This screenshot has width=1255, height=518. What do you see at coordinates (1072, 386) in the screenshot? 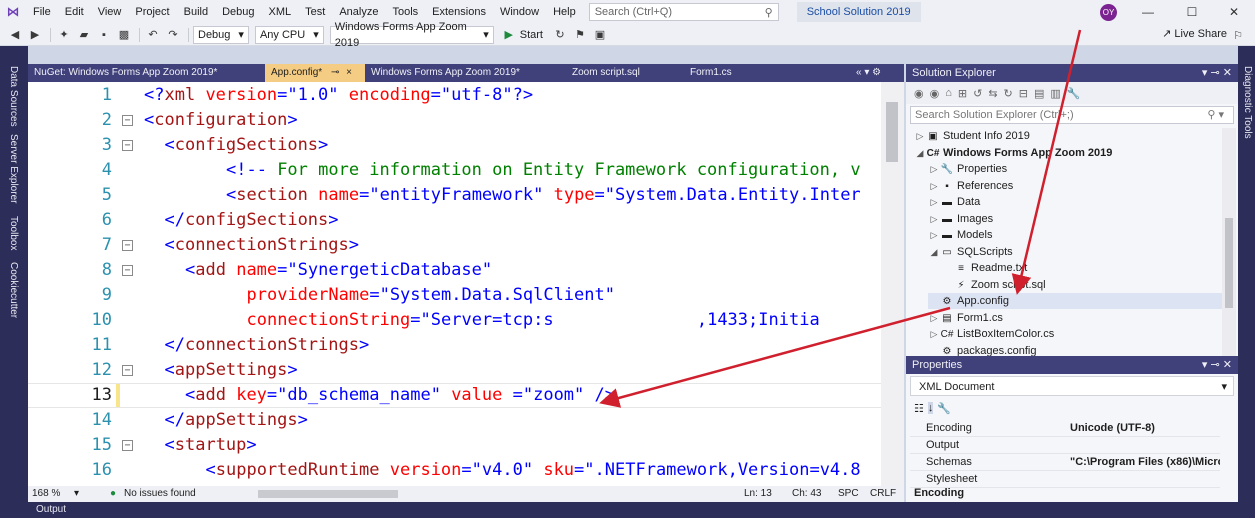
I see `object-selector: XML Document ▾` at bounding box center [1072, 386].